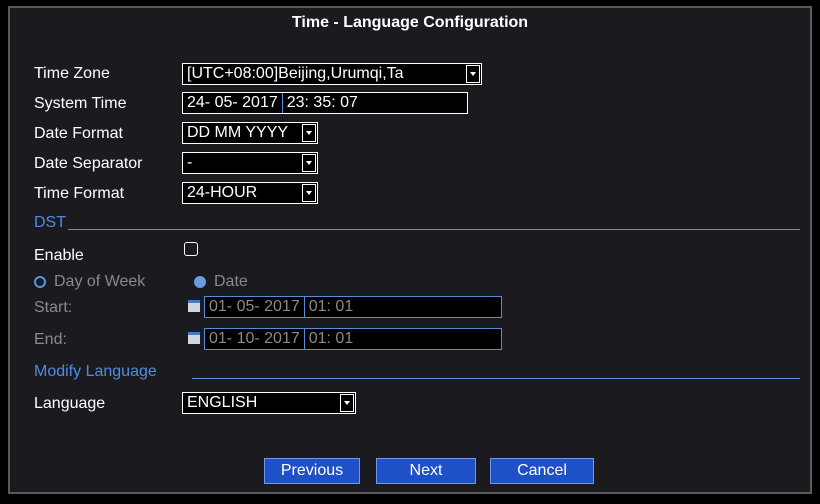 Image resolution: width=820 pixels, height=504 pixels. Describe the element at coordinates (254, 339) in the screenshot. I see `dst-end-date: 01- 10- 2017` at that location.